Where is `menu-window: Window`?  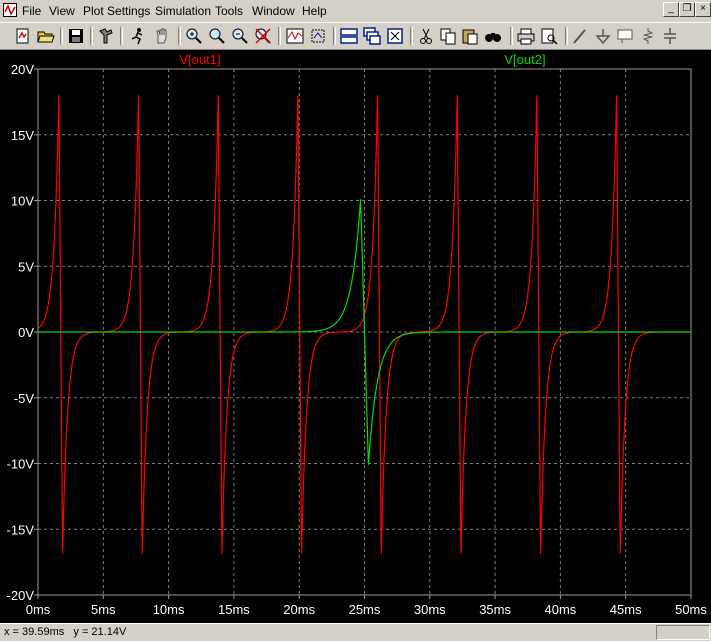 menu-window: Window is located at coordinates (273, 11).